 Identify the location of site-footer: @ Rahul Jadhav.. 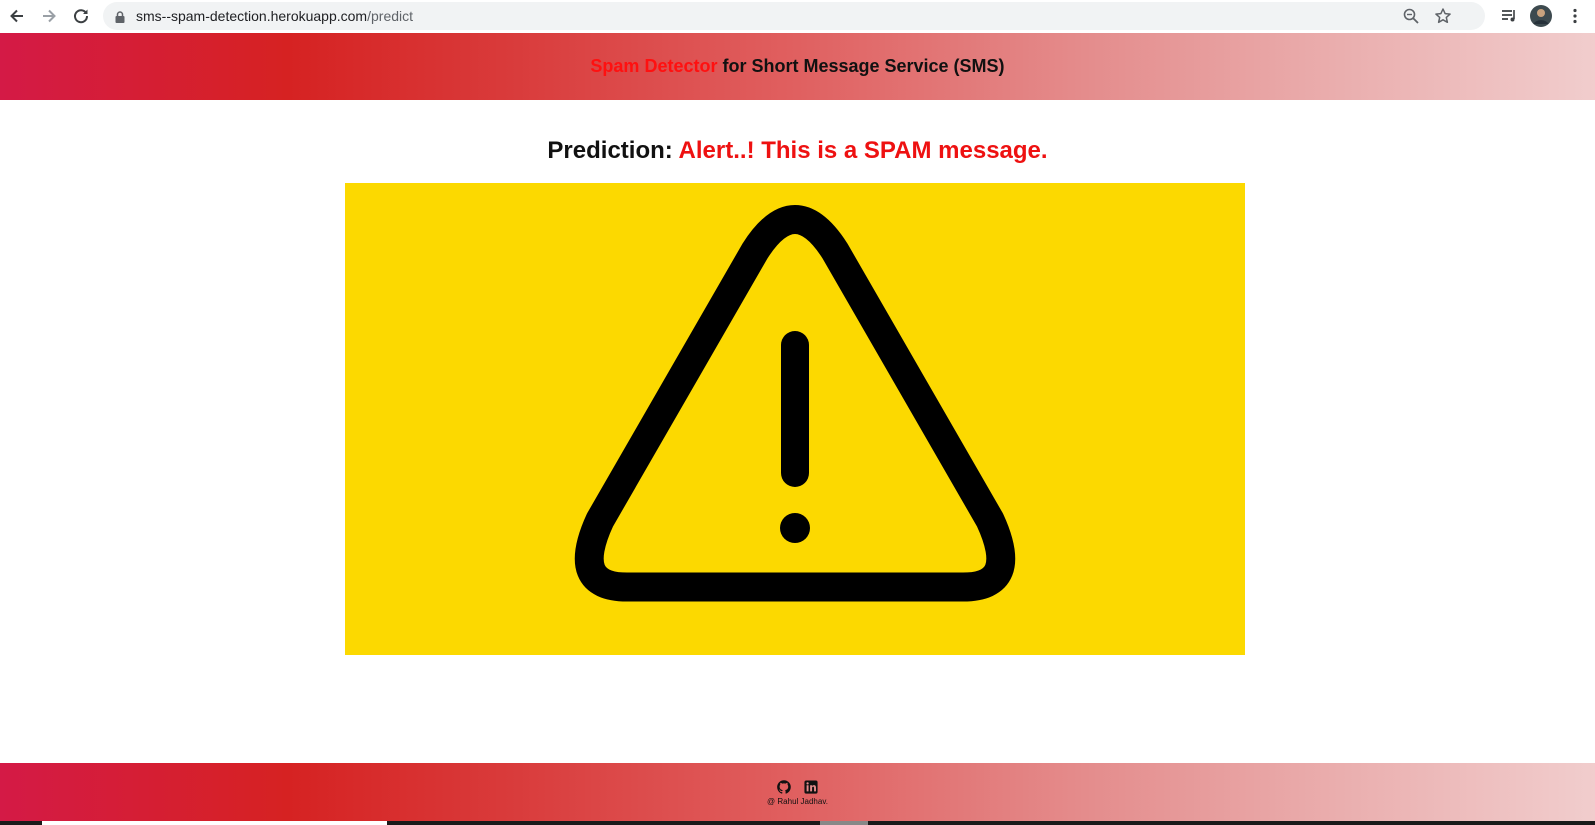
(797, 794).